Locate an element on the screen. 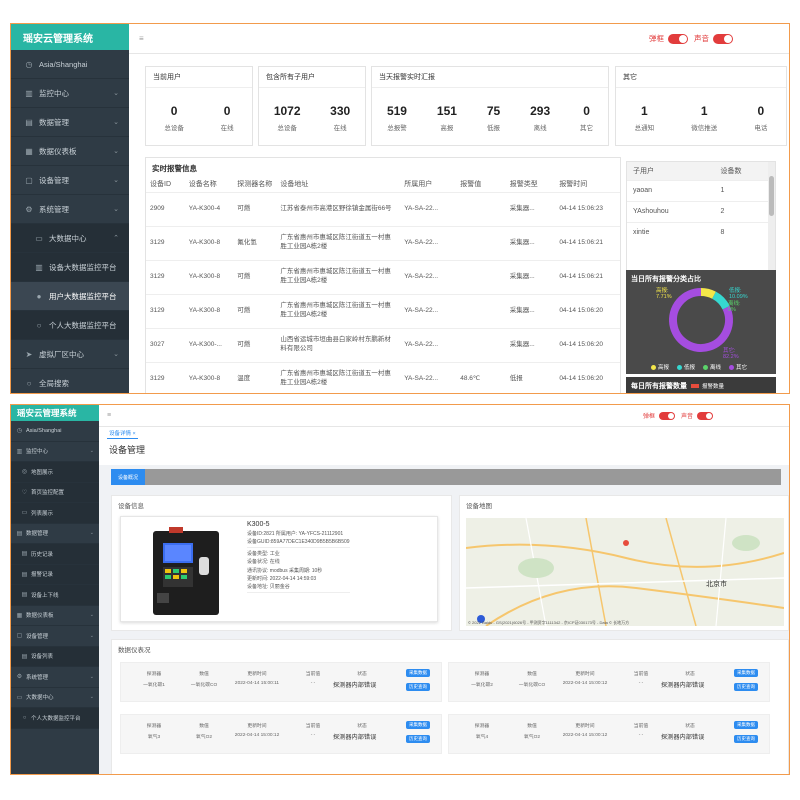  table-cell is located at coordinates (481, 242).